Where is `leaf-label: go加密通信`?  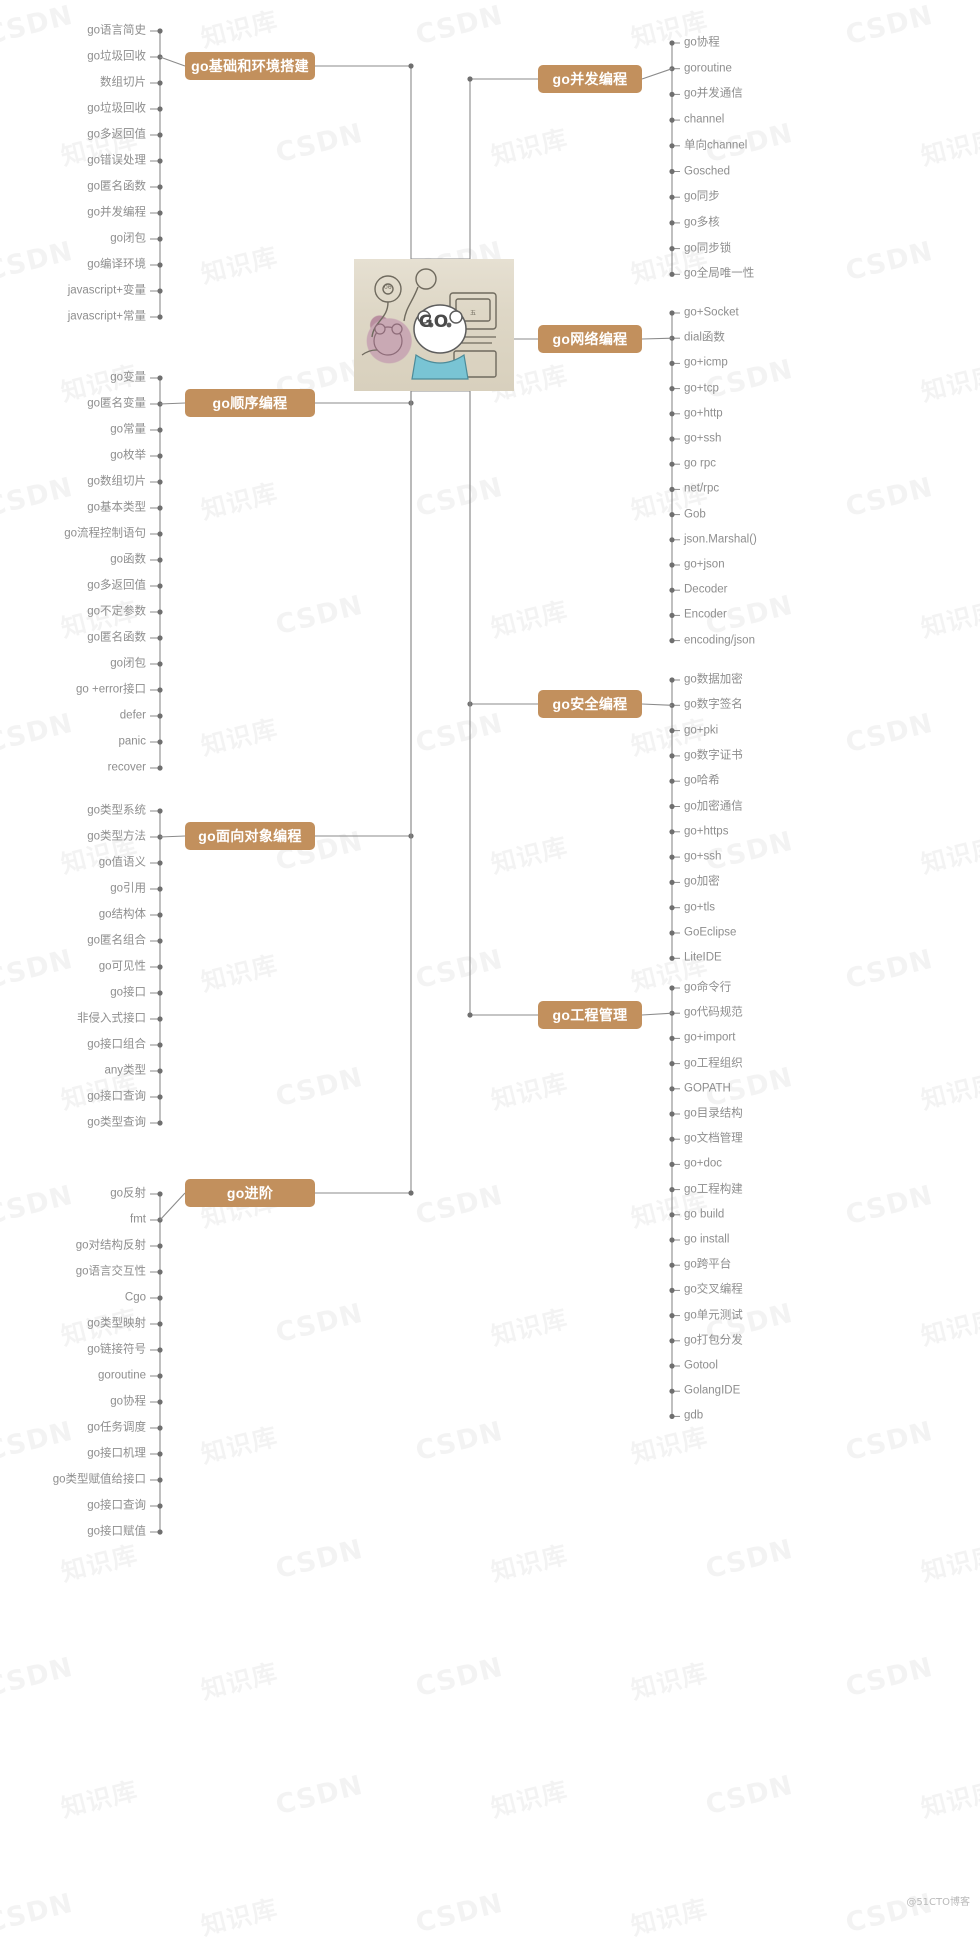 leaf-label: go加密通信 is located at coordinates (713, 806).